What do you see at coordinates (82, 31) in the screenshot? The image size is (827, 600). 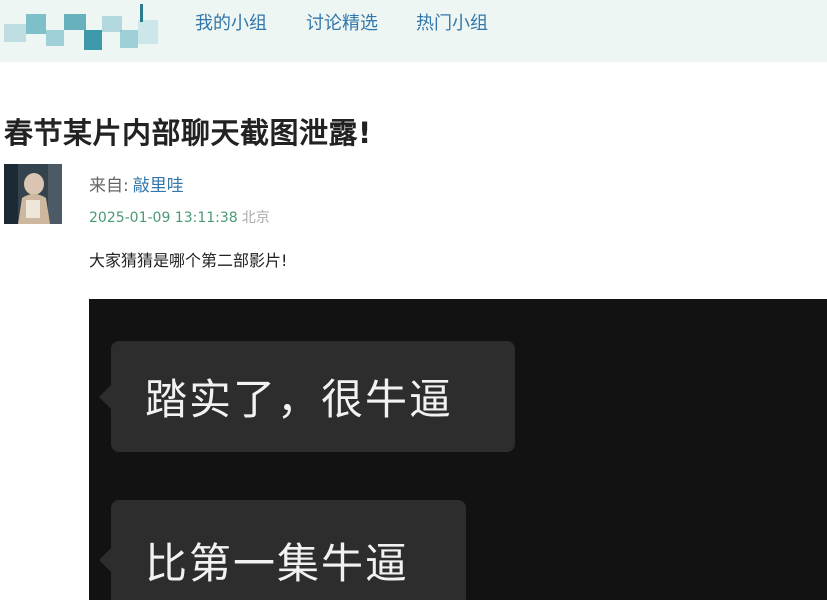 I see `site-logo` at bounding box center [82, 31].